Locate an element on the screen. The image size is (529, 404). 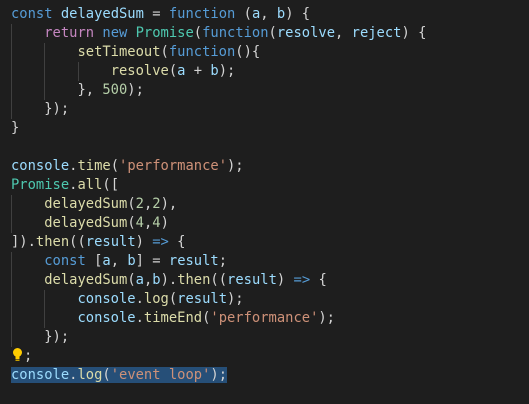
code-line-text: const delayedSum = function (a, b) { is located at coordinates (160, 14).